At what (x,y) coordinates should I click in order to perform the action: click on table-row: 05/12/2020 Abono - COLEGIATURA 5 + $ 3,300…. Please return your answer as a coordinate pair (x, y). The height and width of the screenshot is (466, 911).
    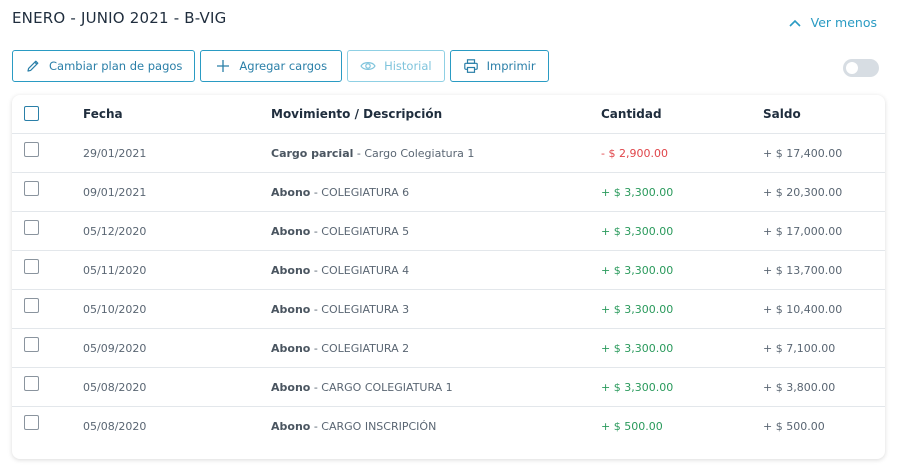
    Looking at the image, I should click on (448, 231).